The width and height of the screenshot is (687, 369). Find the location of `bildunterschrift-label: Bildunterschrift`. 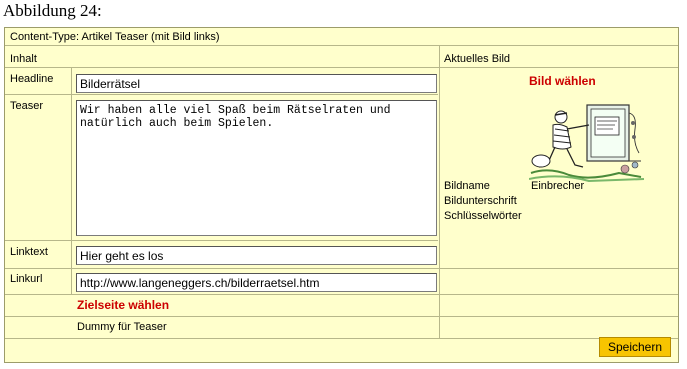

bildunterschrift-label: Bildunterschrift is located at coordinates (480, 201).